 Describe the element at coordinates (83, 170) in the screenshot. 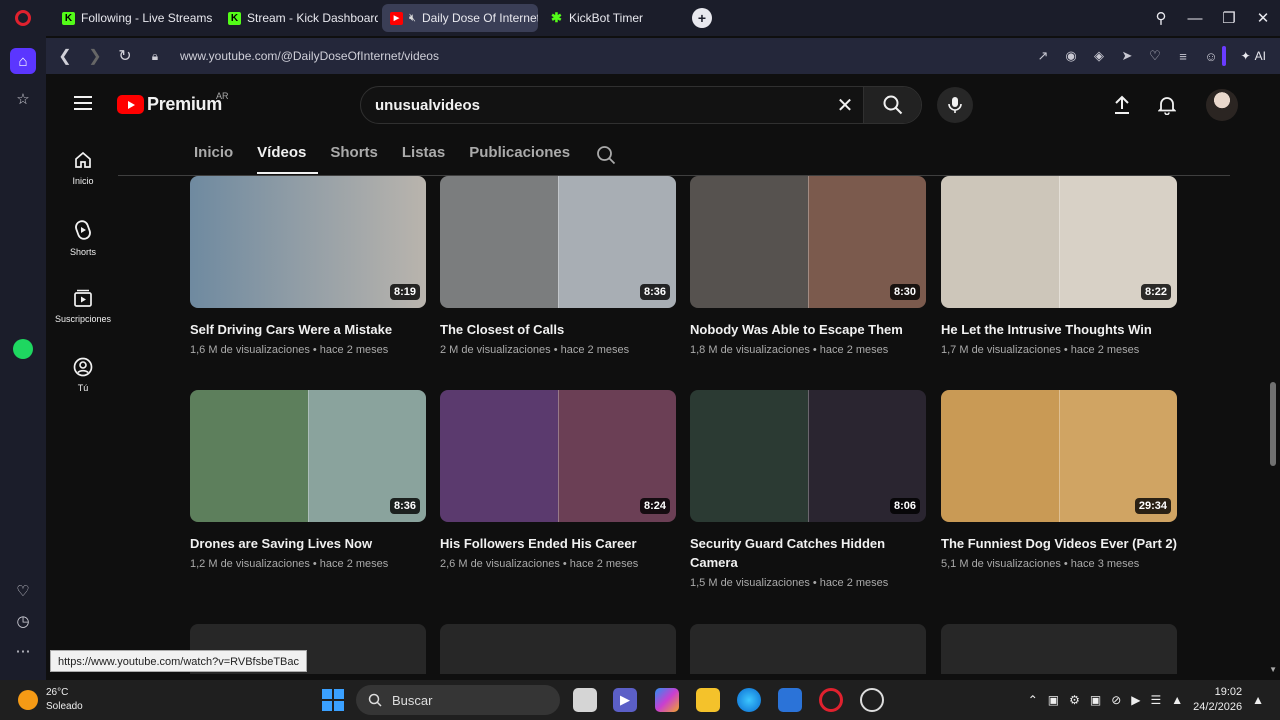

I see `sidebar-item-inicio: Inicio` at that location.